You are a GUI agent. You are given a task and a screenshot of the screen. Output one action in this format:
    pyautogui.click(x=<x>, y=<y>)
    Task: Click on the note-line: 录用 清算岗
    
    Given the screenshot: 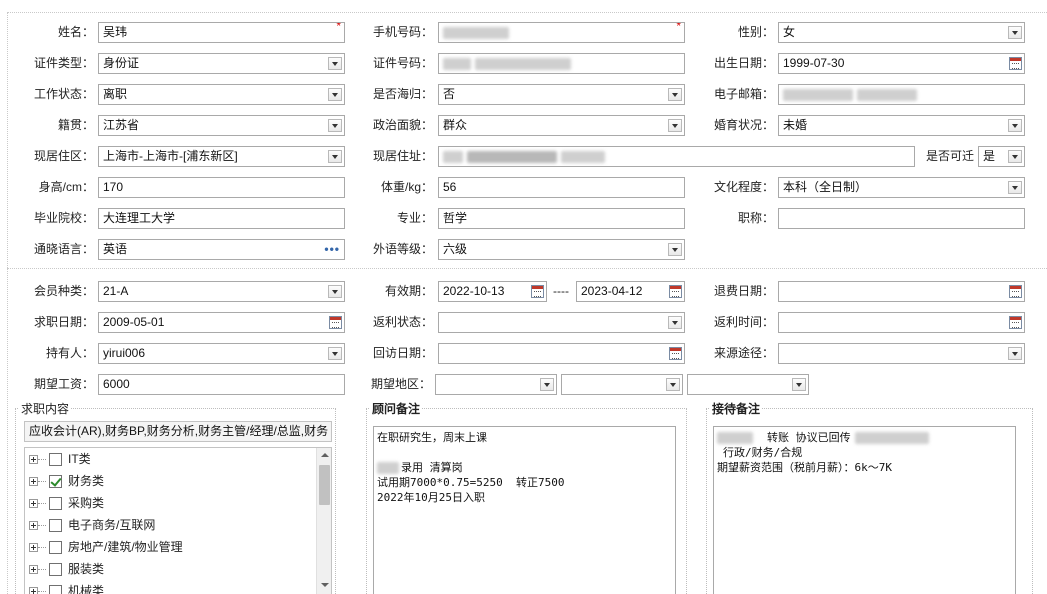 What is the action you would take?
    pyautogui.click(x=524, y=467)
    